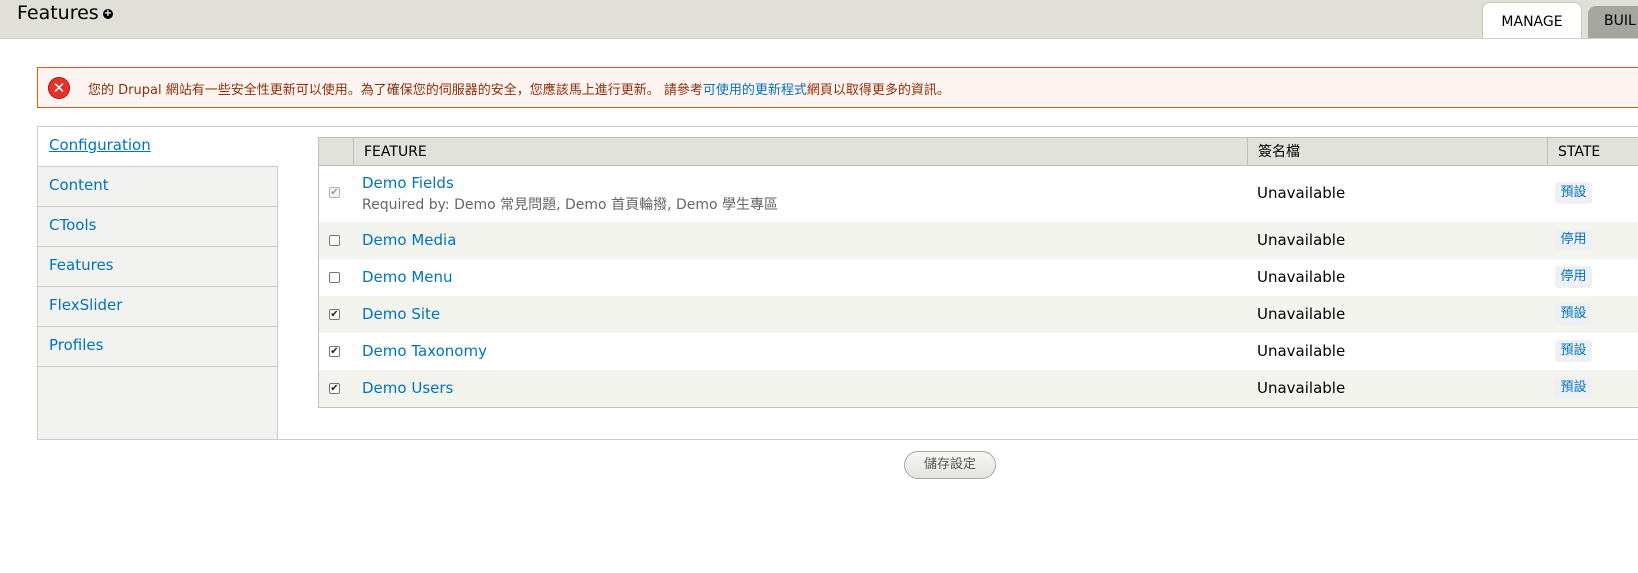 The image size is (1638, 573). Describe the element at coordinates (336, 151) in the screenshot. I see `select-column-header` at that location.